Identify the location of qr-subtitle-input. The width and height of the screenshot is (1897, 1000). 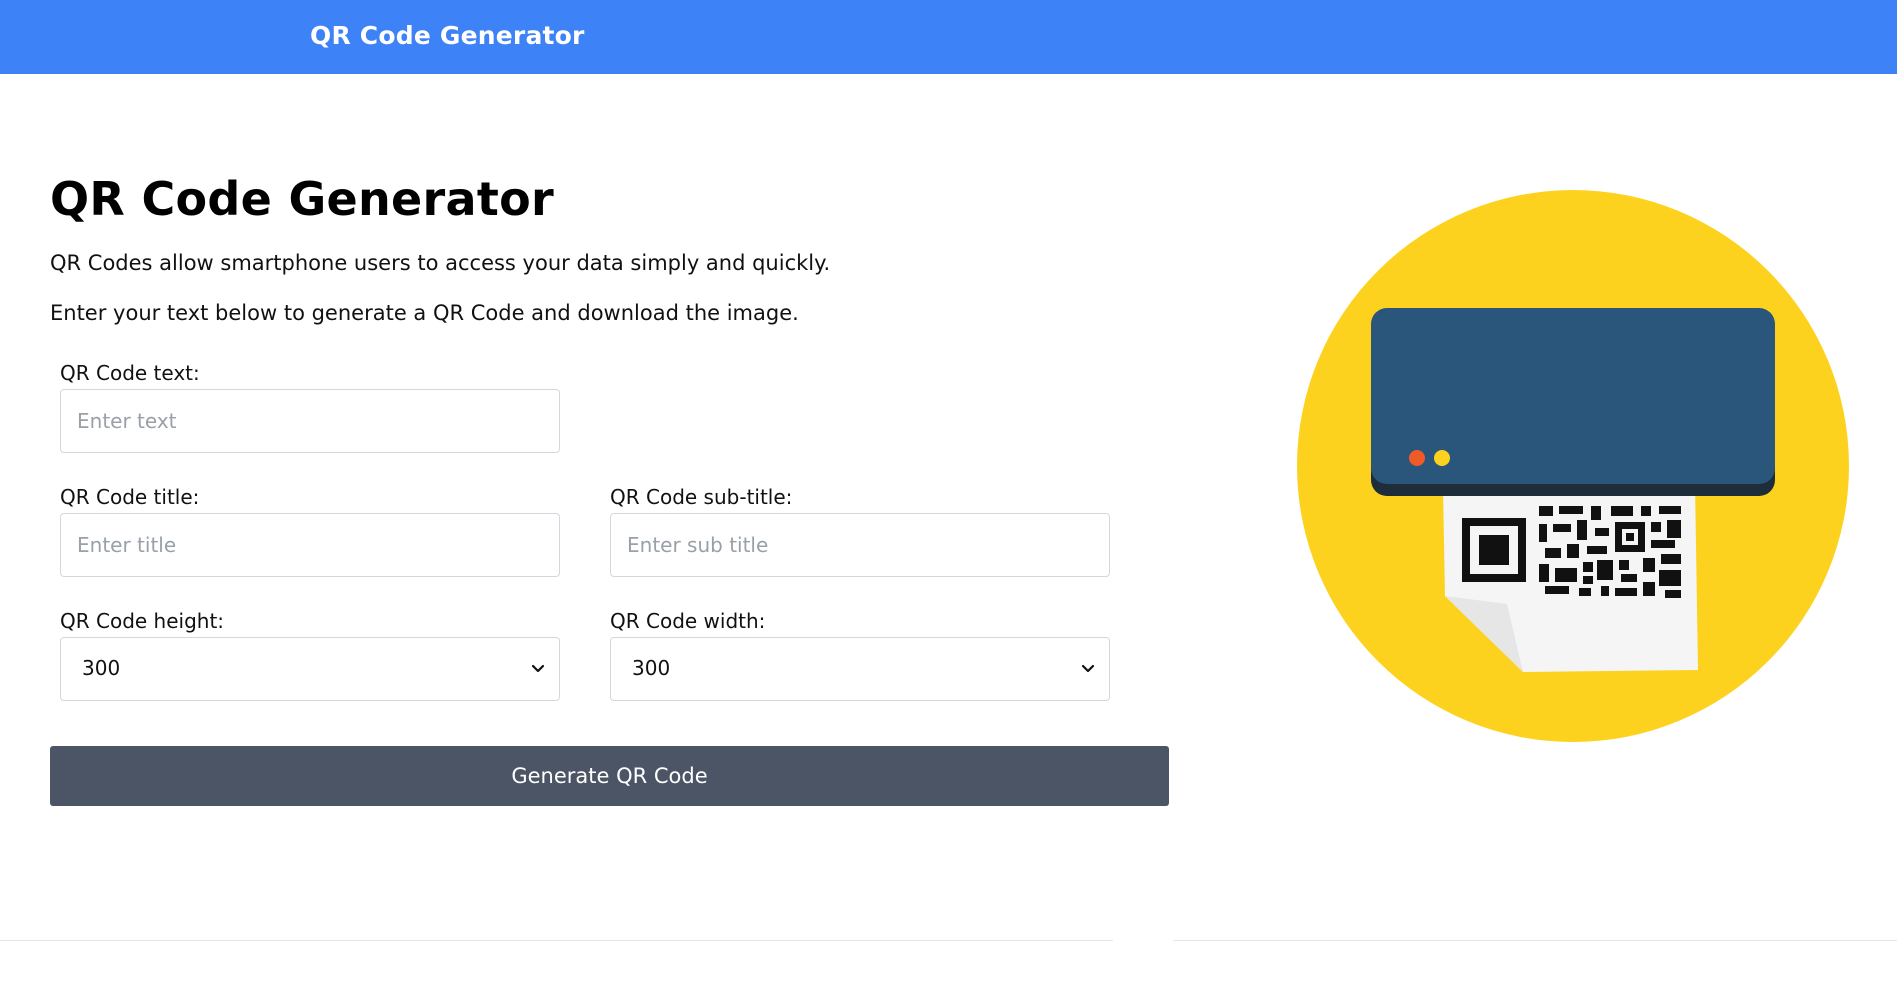
(860, 545).